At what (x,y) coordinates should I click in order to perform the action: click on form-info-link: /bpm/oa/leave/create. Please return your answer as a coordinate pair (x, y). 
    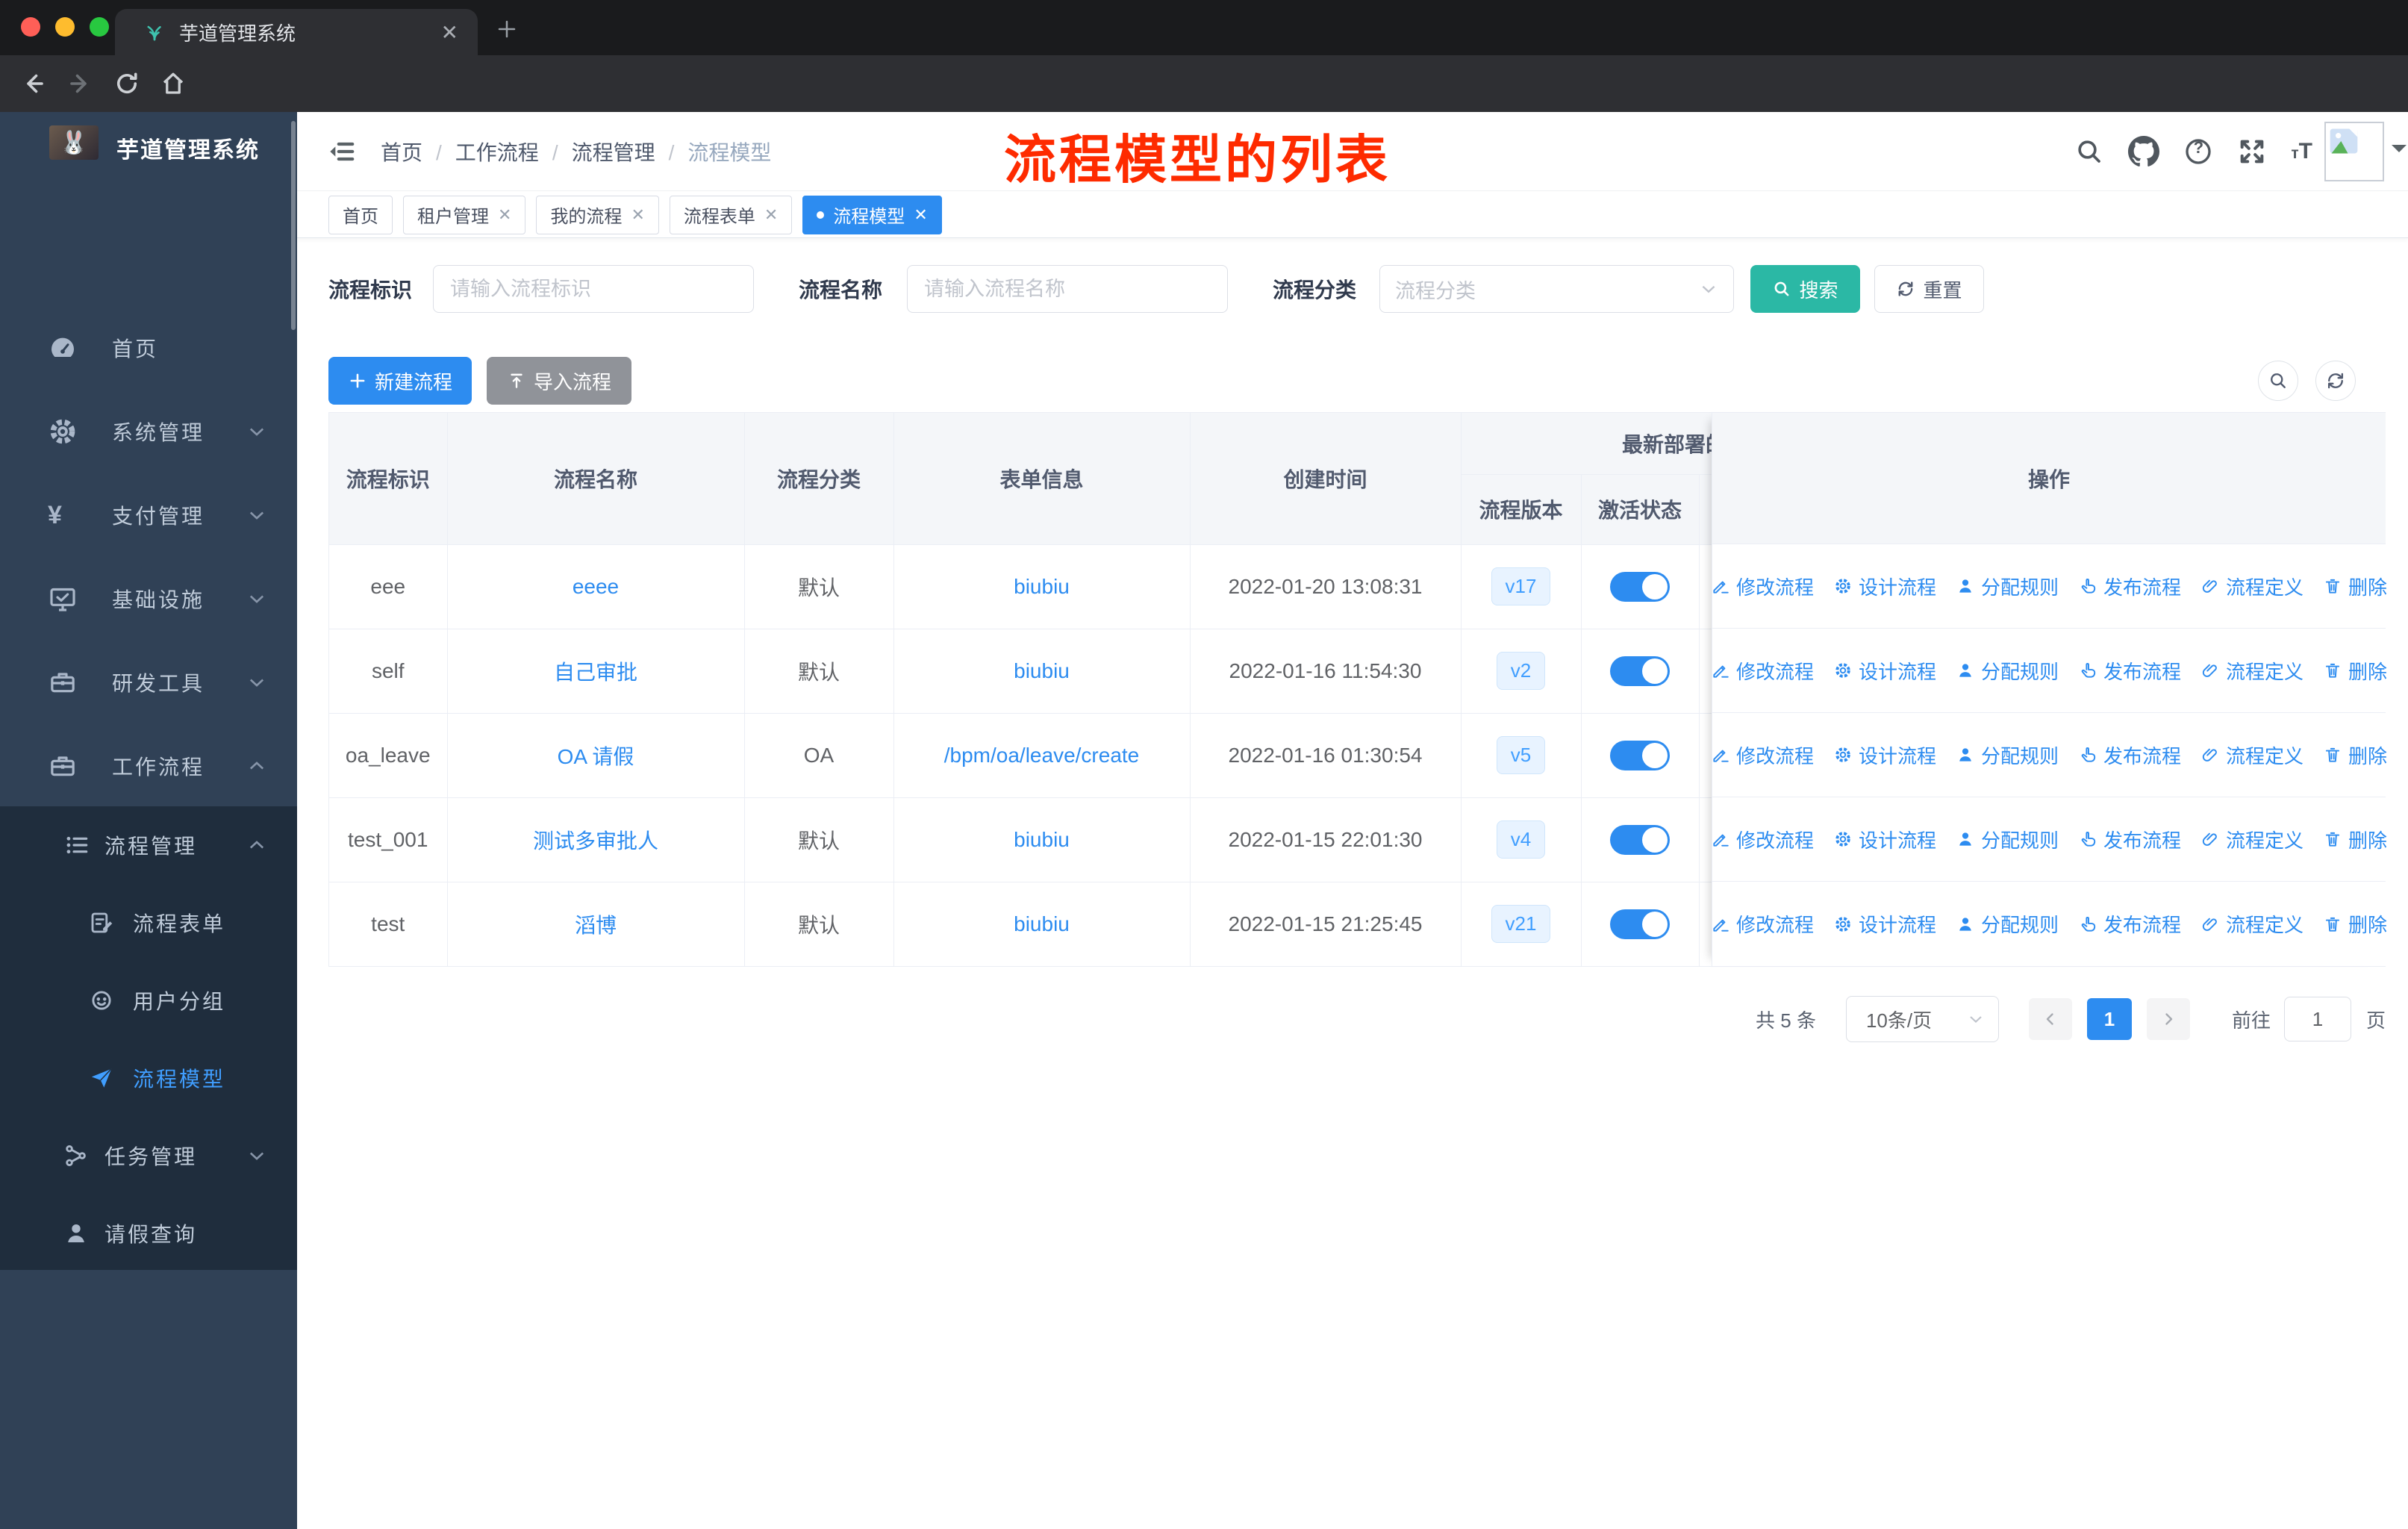
    Looking at the image, I should click on (1042, 755).